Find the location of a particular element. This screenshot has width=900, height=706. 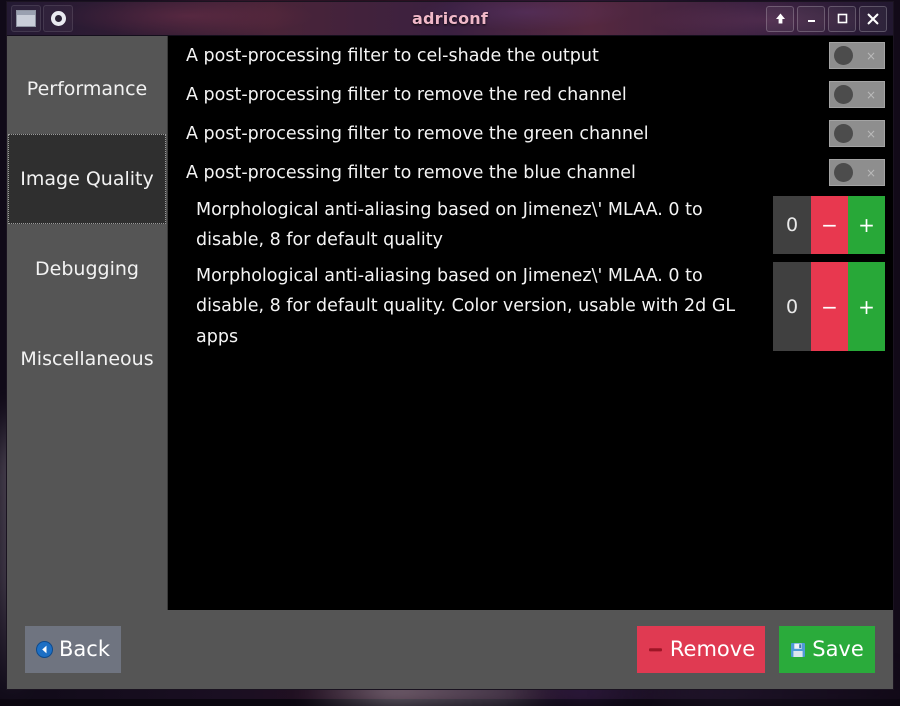

app-menu-icon is located at coordinates (58, 18).